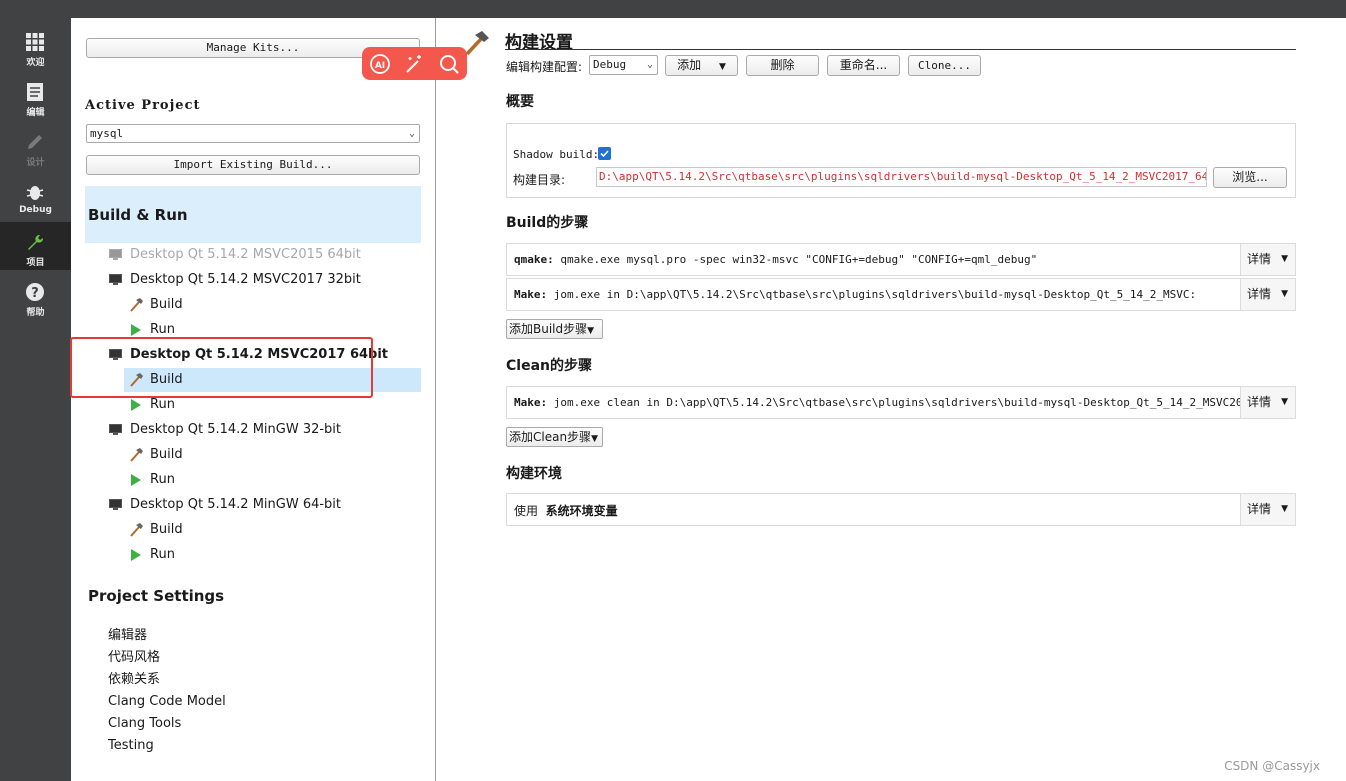  I want to click on mode-projects: 项目, so click(35, 246).